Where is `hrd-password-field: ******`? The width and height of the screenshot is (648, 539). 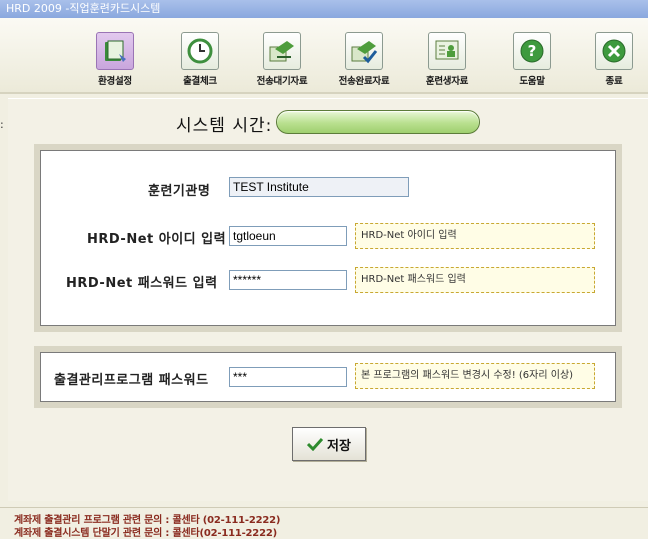
hrd-password-field: ****** is located at coordinates (288, 280).